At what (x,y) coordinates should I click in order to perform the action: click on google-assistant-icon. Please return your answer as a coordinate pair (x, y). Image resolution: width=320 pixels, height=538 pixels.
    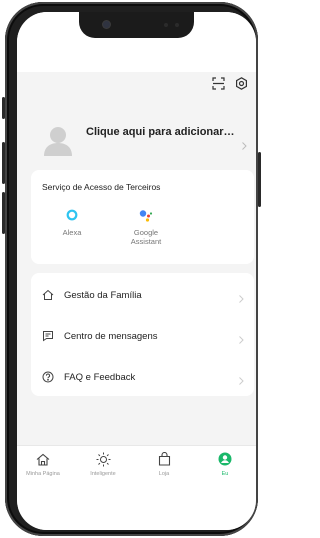
    Looking at the image, I should click on (146, 215).